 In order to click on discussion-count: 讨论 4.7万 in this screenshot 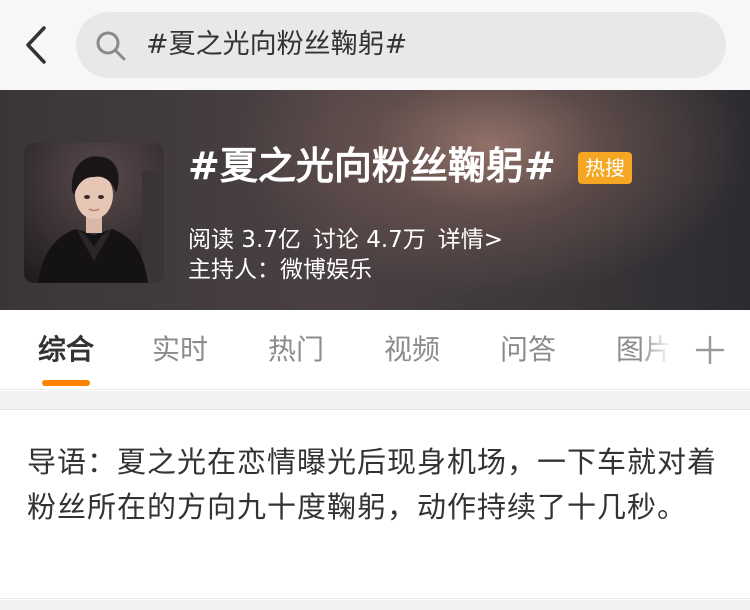, I will do `click(369, 240)`.